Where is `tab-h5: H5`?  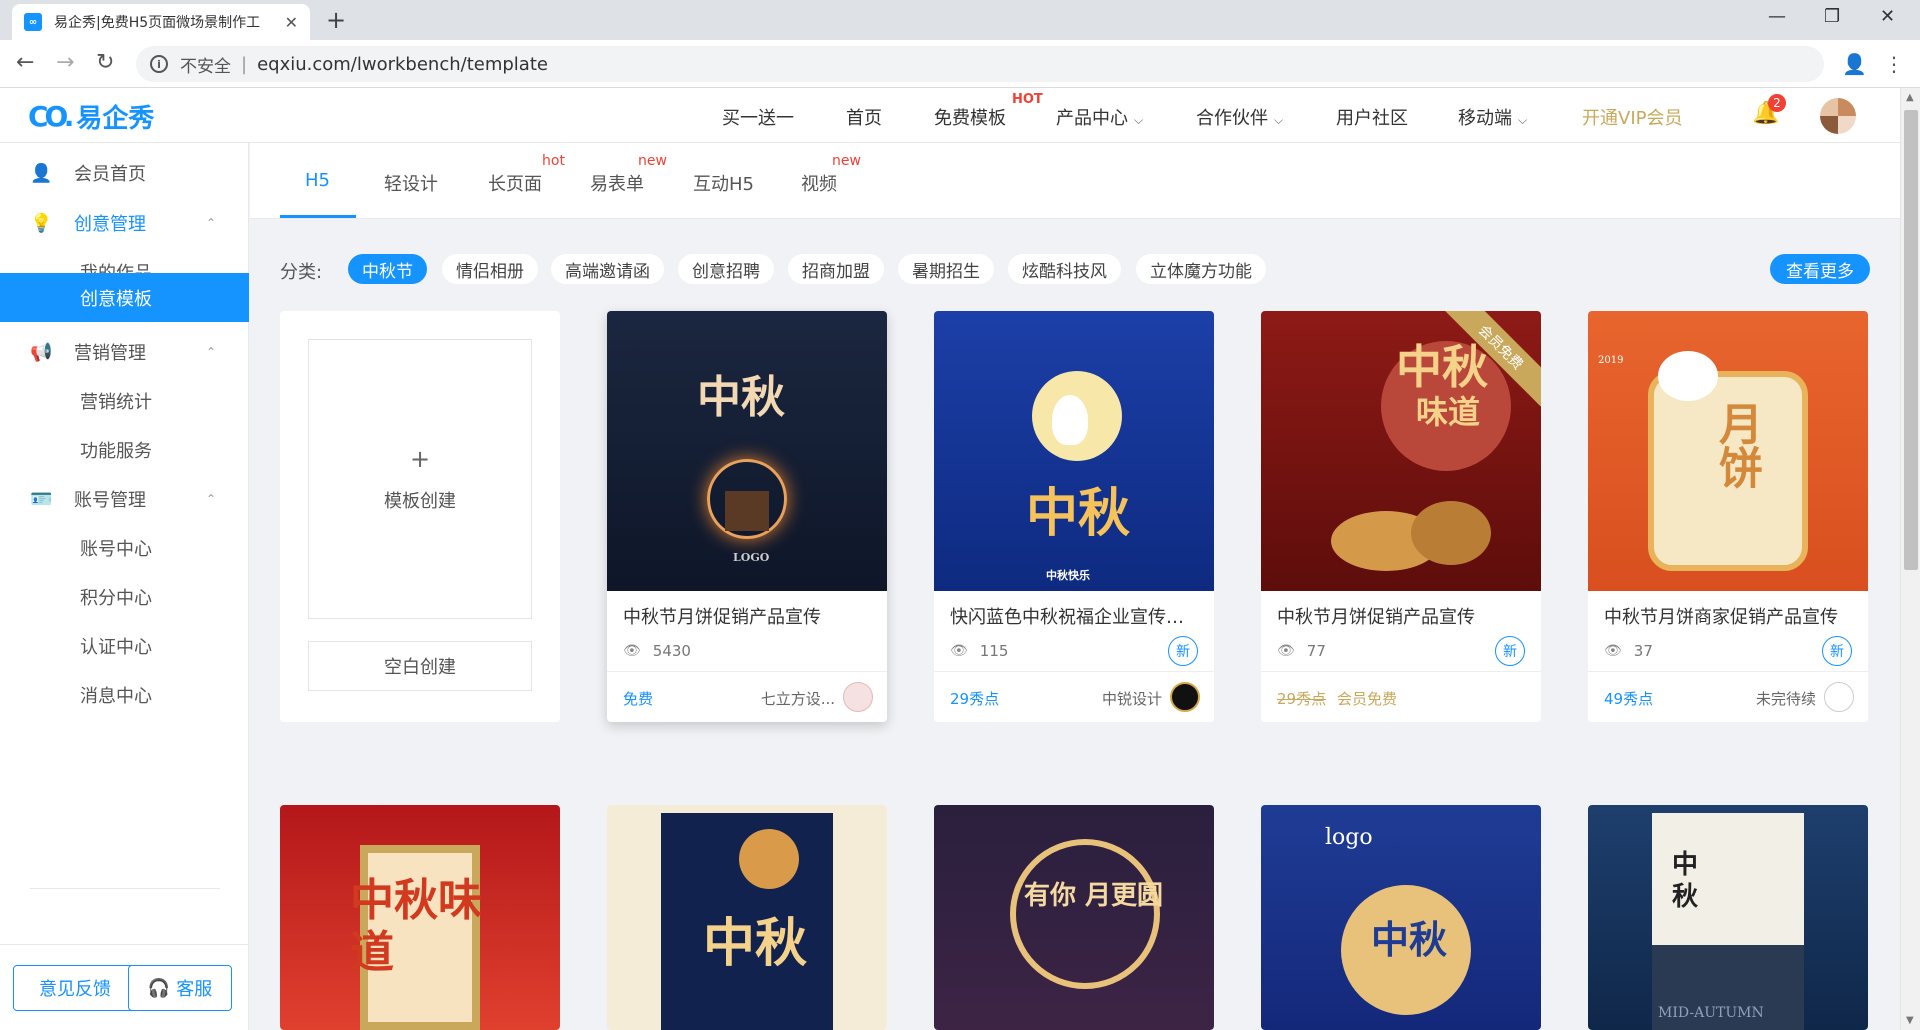 tab-h5: H5 is located at coordinates (317, 180).